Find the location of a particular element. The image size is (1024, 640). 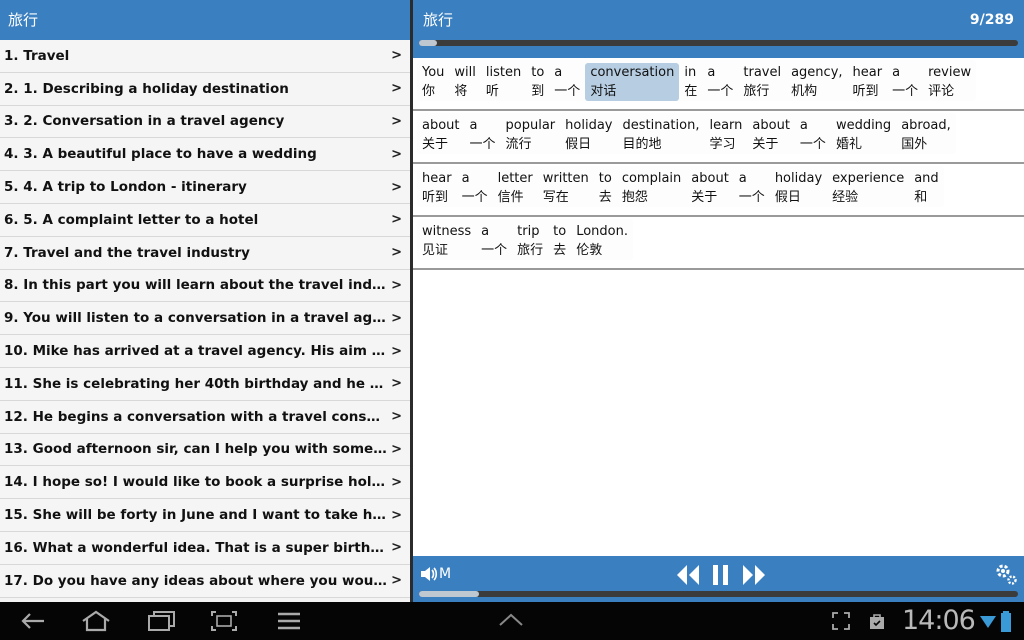

word-english: a is located at coordinates (485, 231).